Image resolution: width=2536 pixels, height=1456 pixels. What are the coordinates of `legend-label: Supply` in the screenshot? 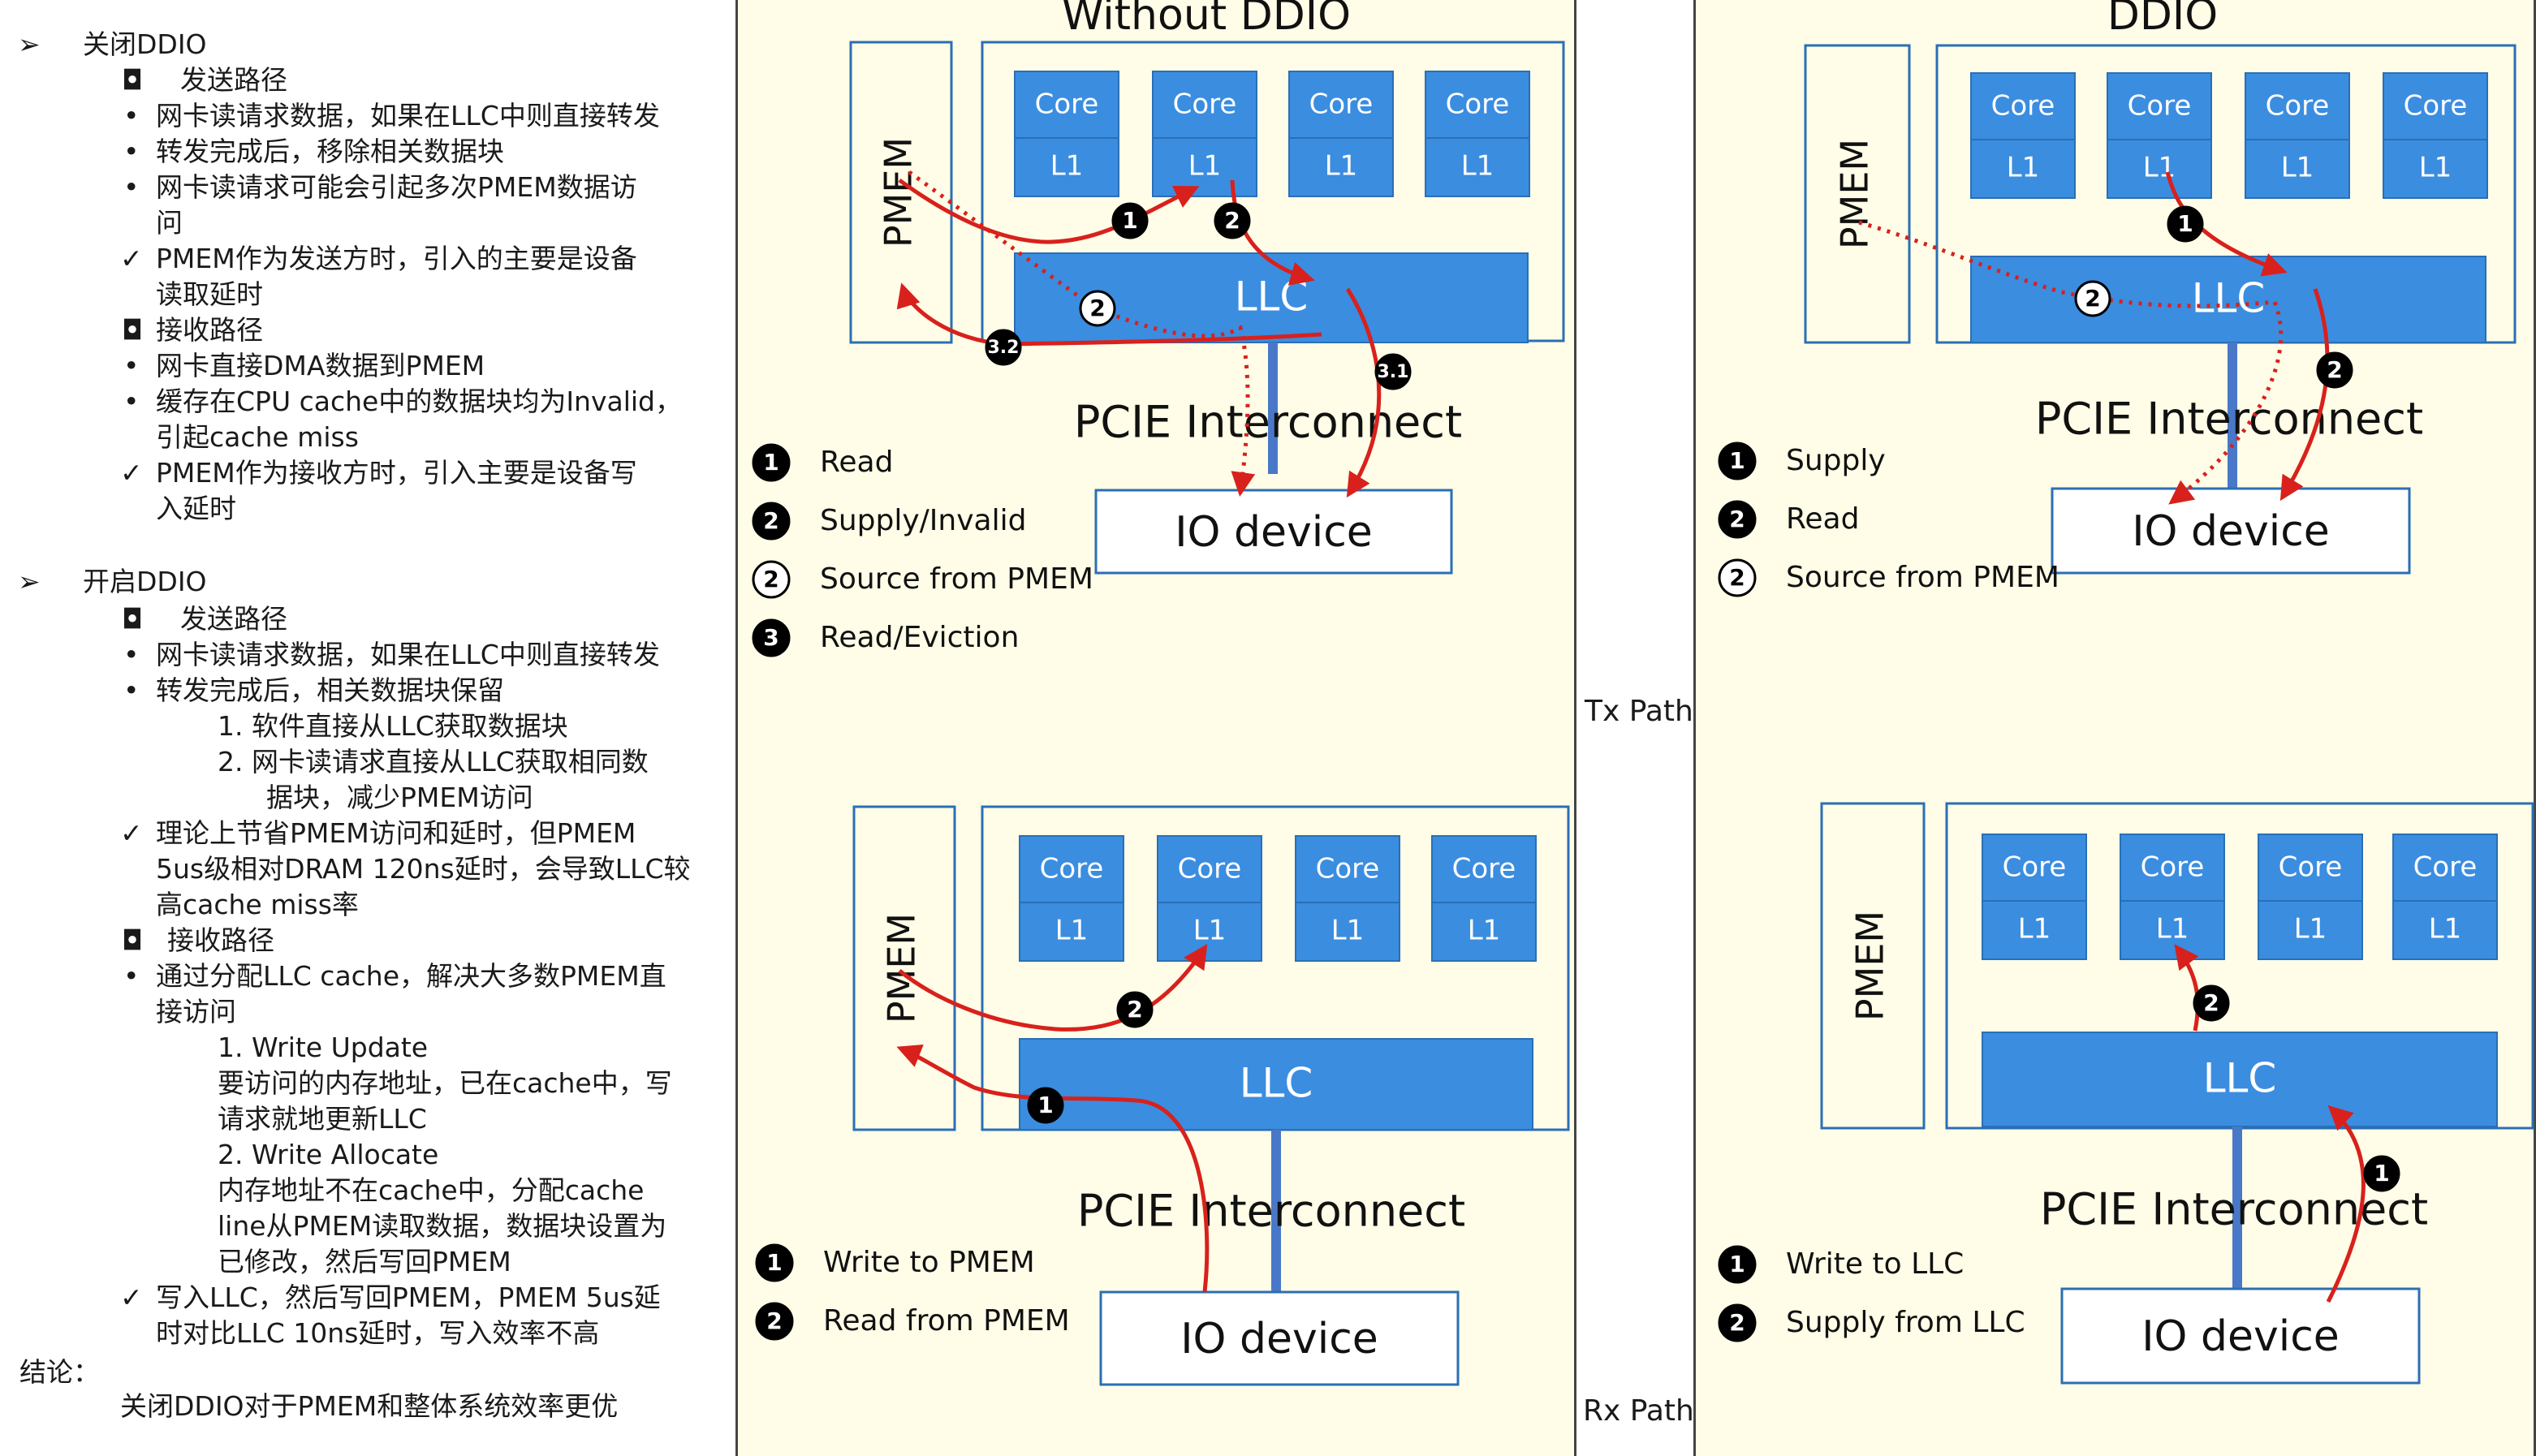 It's located at (1836, 461).